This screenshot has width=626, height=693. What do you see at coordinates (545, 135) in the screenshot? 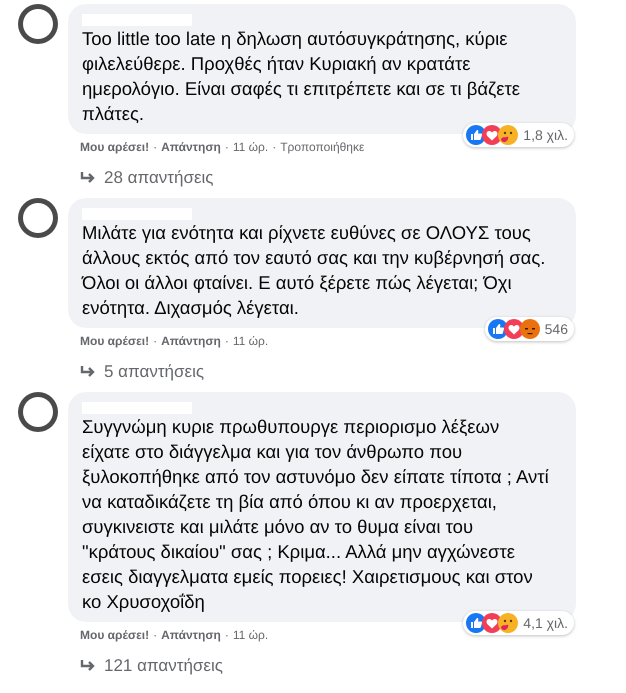
I see `reaction-count: 1,8 χιλ.` at bounding box center [545, 135].